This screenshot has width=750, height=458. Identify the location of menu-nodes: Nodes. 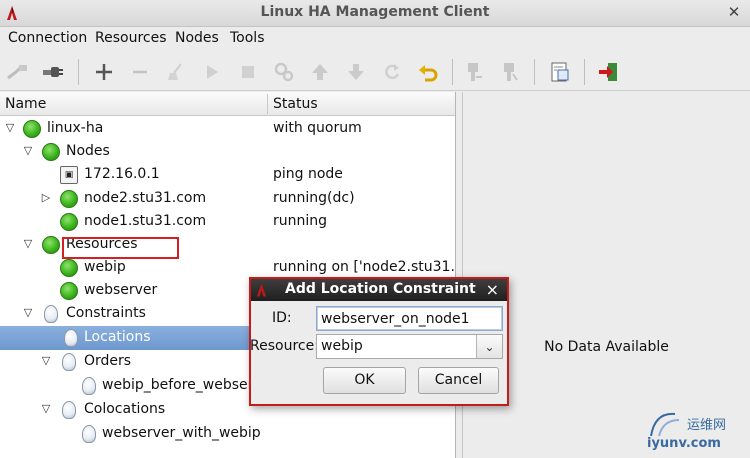
(197, 38).